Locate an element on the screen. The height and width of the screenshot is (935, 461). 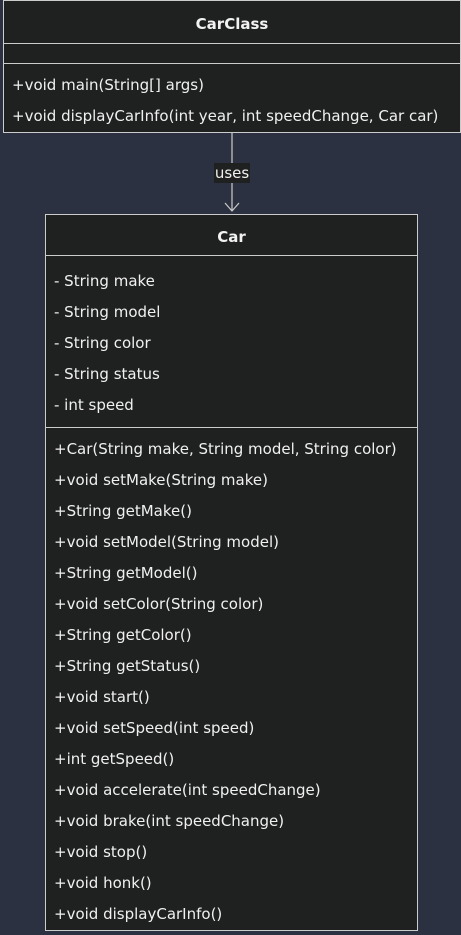
attributes-section is located at coordinates (232, 54).